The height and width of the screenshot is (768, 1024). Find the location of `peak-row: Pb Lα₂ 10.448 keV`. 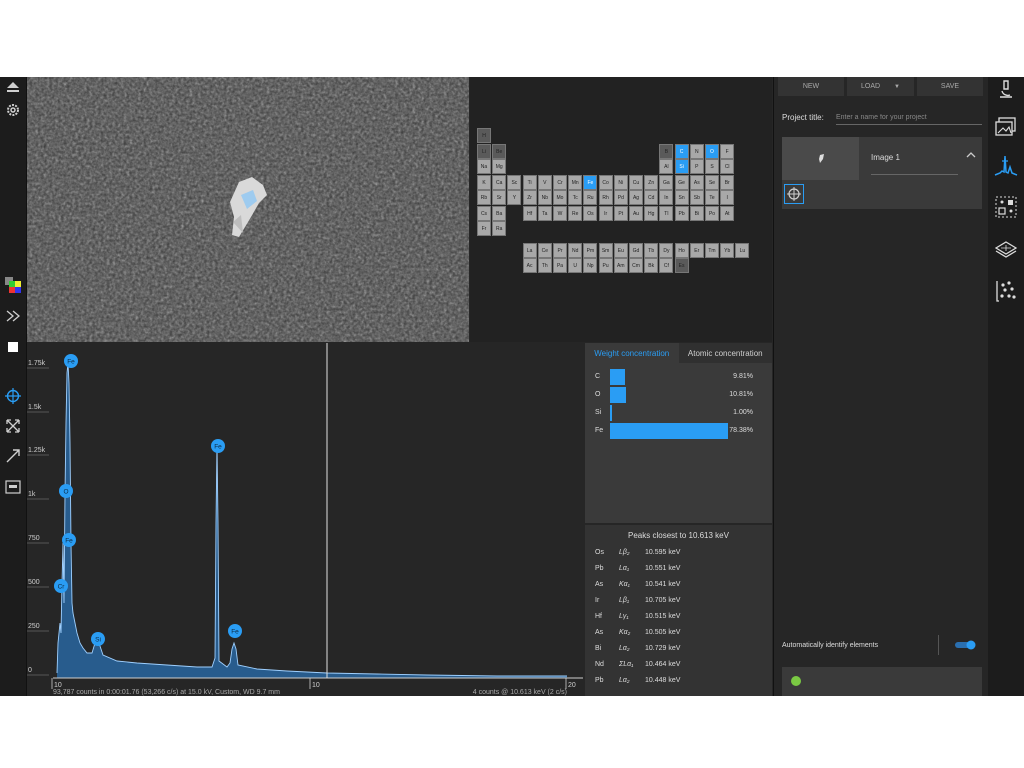

peak-row: Pb Lα₂ 10.448 keV is located at coordinates (680, 682).